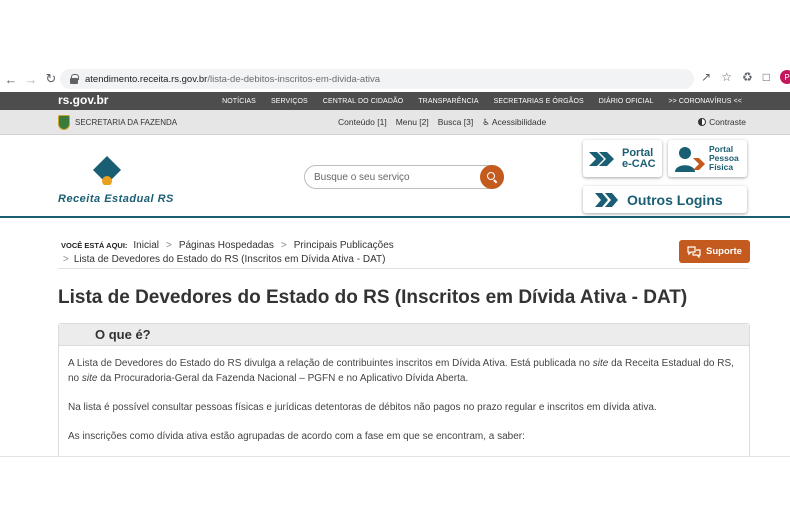 Image resolution: width=790 pixels, height=530 pixels. Describe the element at coordinates (694, 251) in the screenshot. I see `chat-bubbles-icon` at that location.